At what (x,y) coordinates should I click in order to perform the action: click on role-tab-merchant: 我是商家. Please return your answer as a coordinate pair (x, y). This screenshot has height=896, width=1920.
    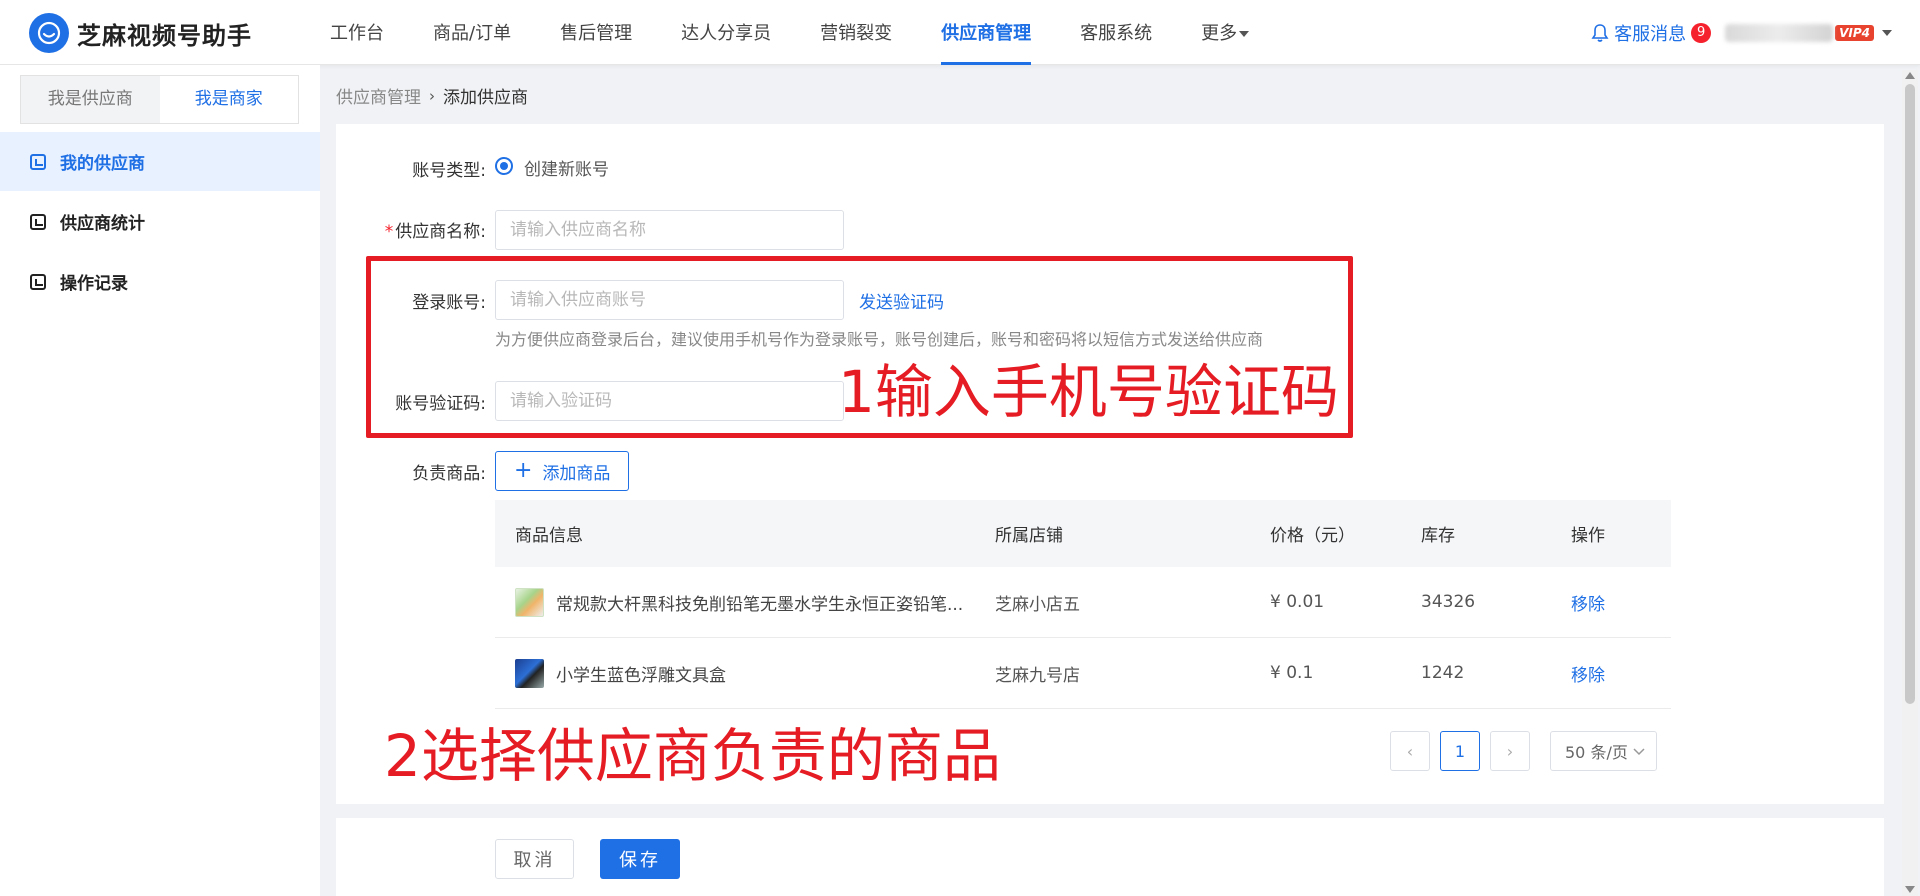
    Looking at the image, I should click on (228, 99).